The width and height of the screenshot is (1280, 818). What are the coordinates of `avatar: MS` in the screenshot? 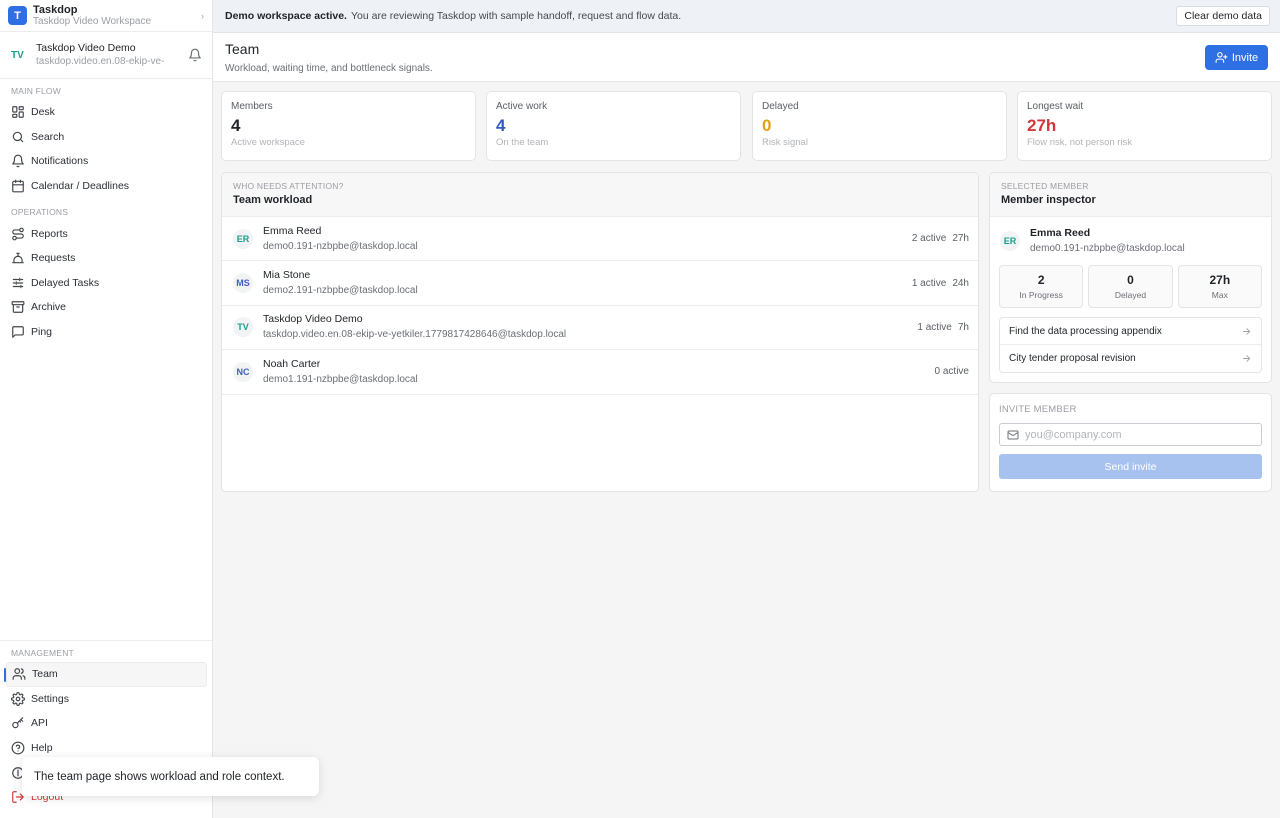 It's located at (243, 283).